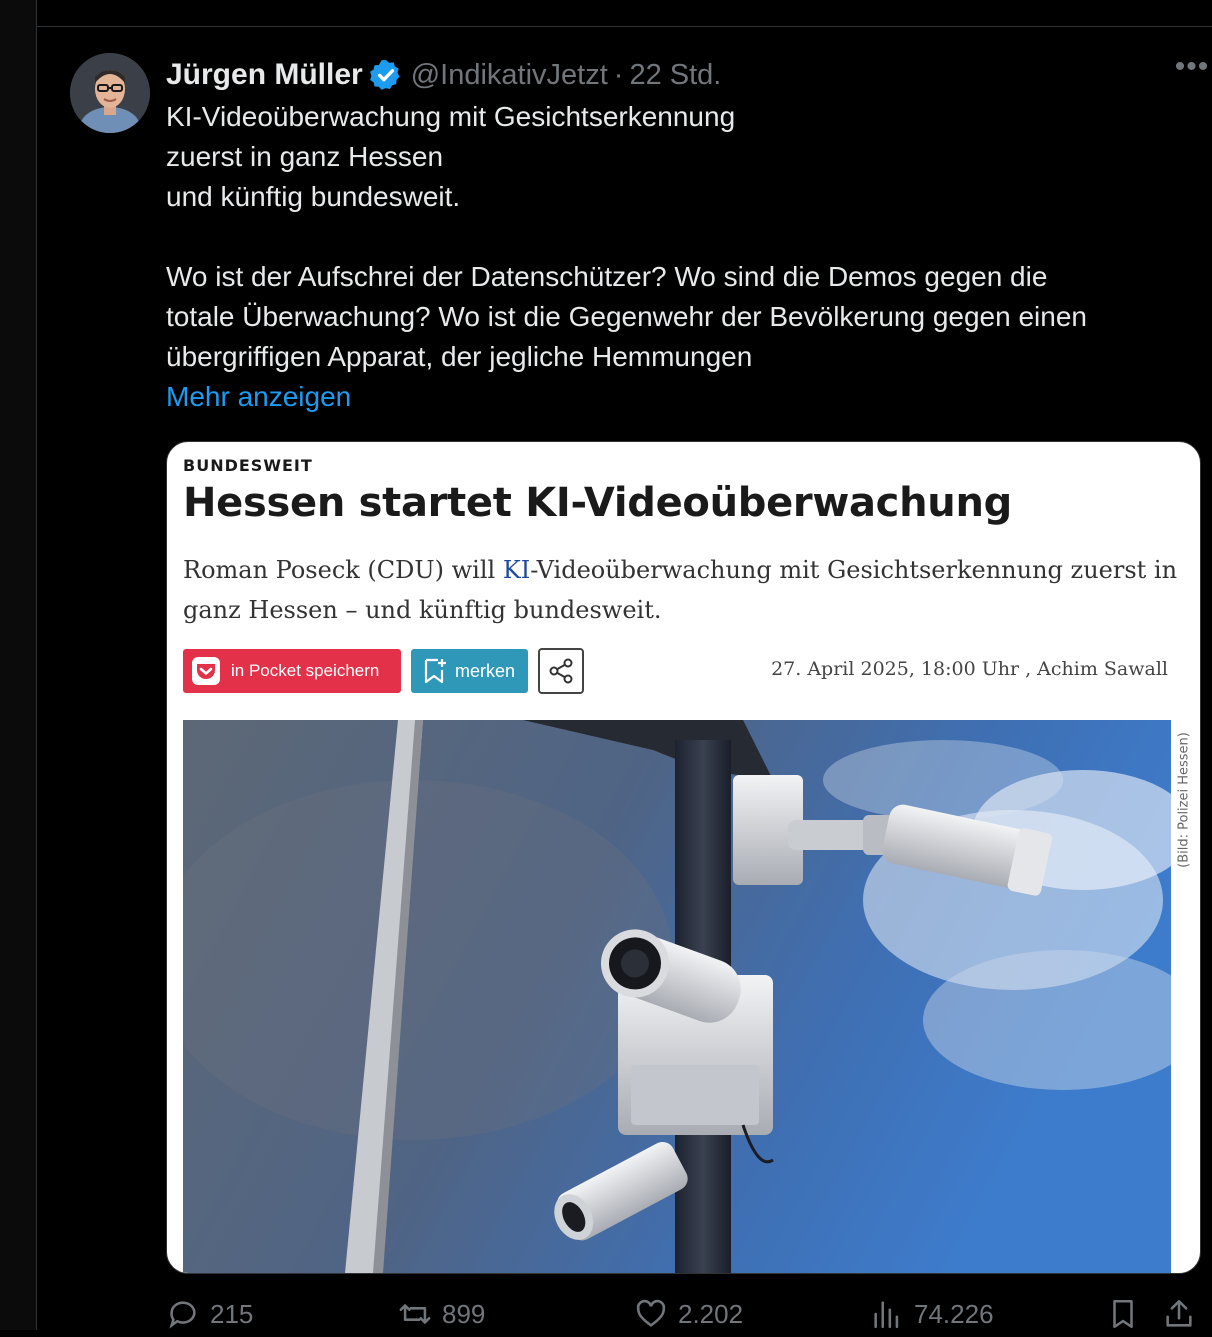  I want to click on share-button, so click(561, 671).